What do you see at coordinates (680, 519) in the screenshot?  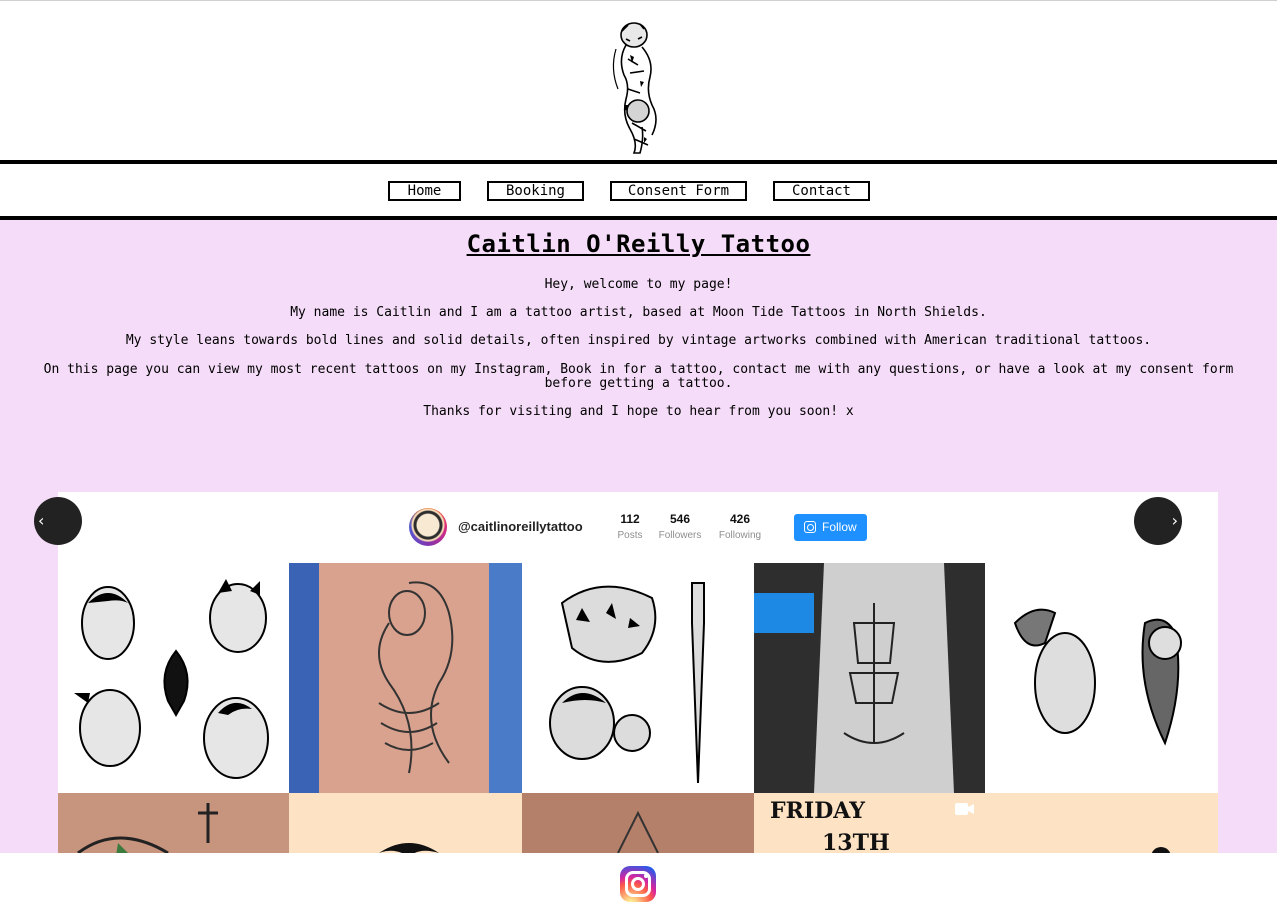 I see `stat-followers-value: 546` at bounding box center [680, 519].